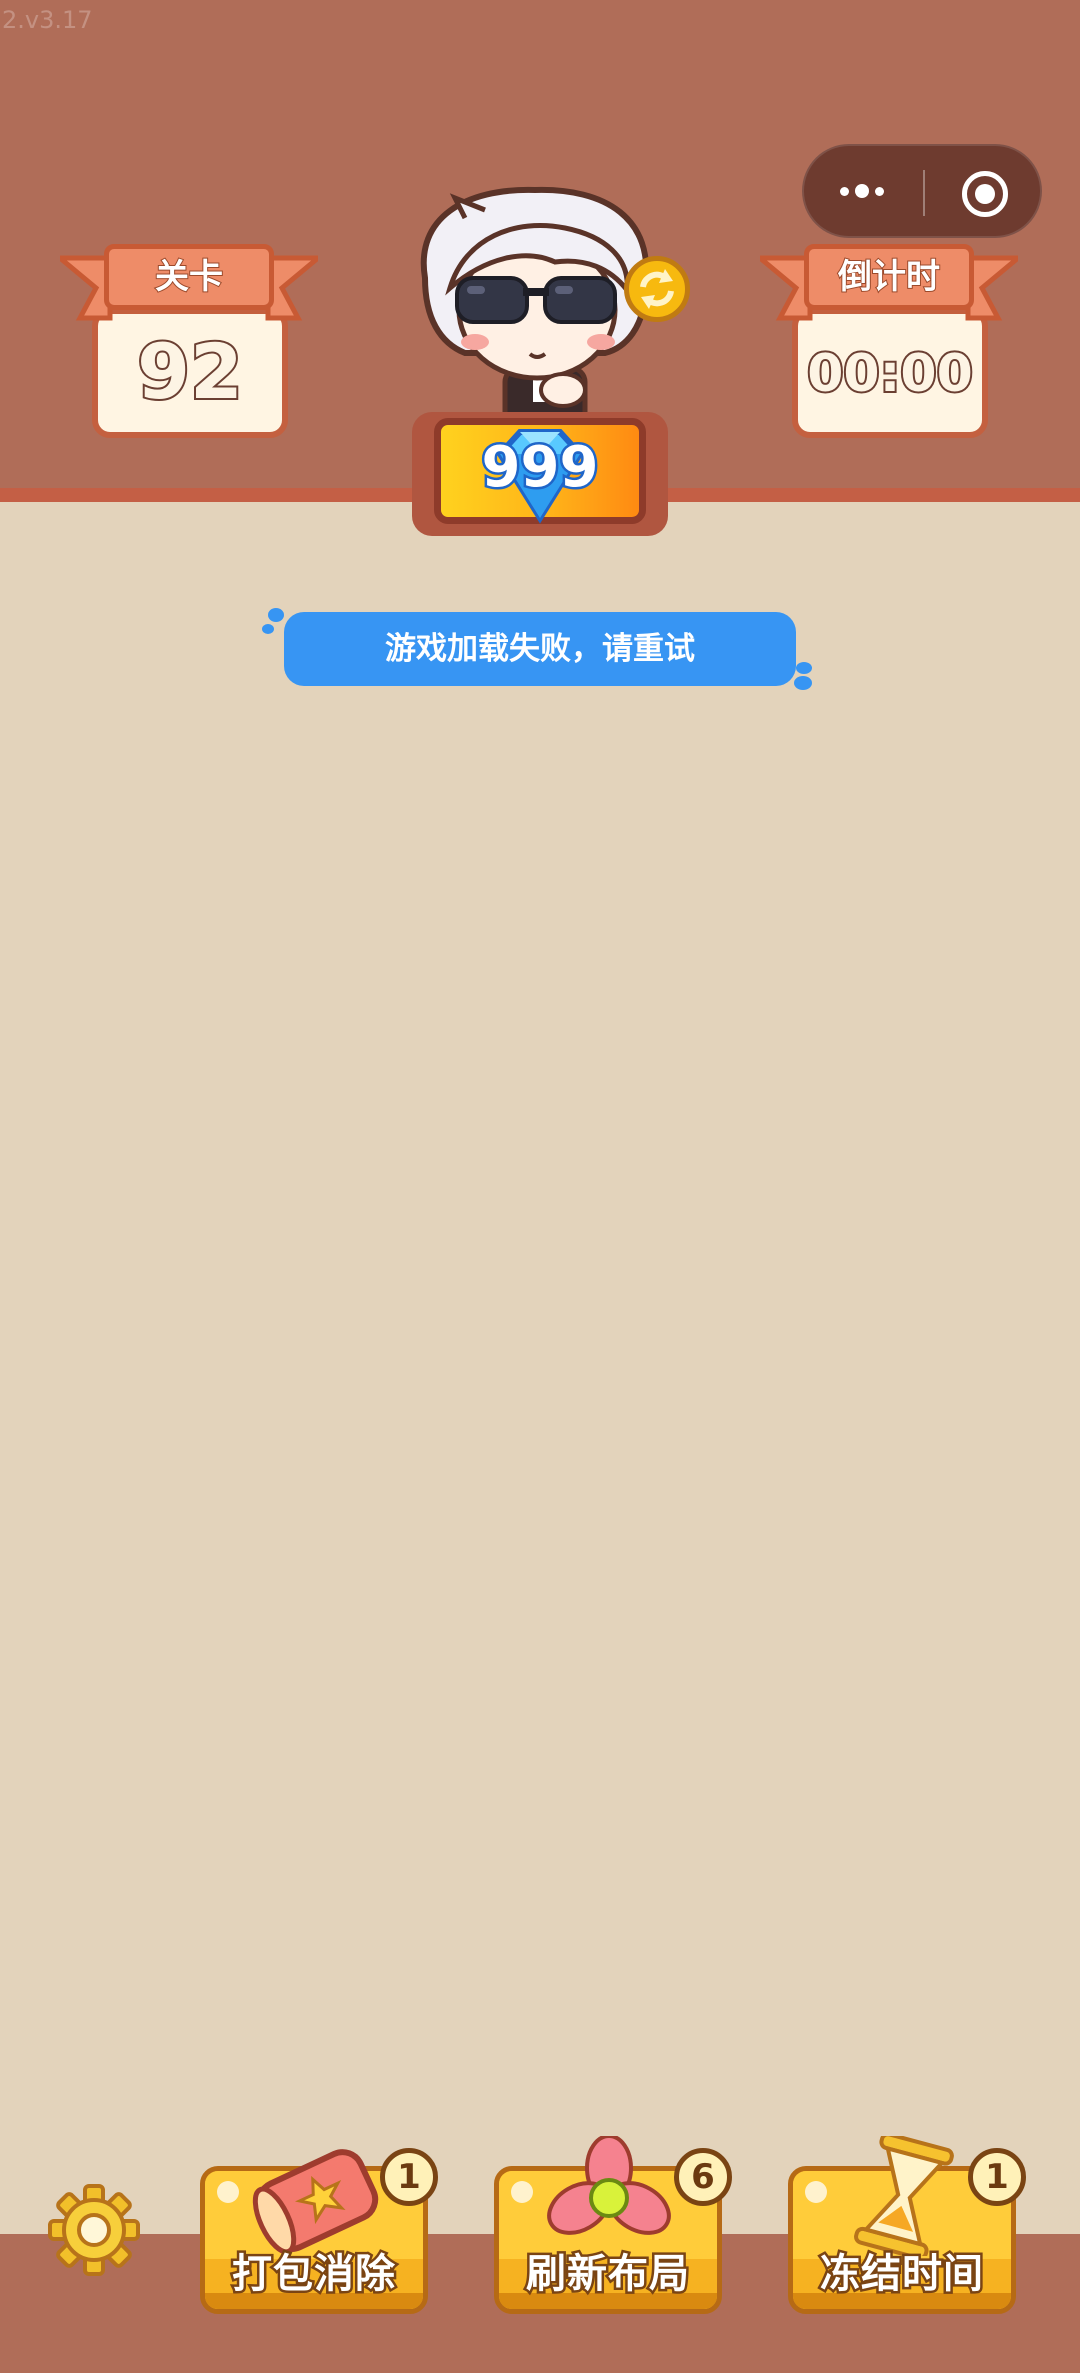 Image resolution: width=1080 pixels, height=2373 pixels. I want to click on settings-button, so click(94, 2230).